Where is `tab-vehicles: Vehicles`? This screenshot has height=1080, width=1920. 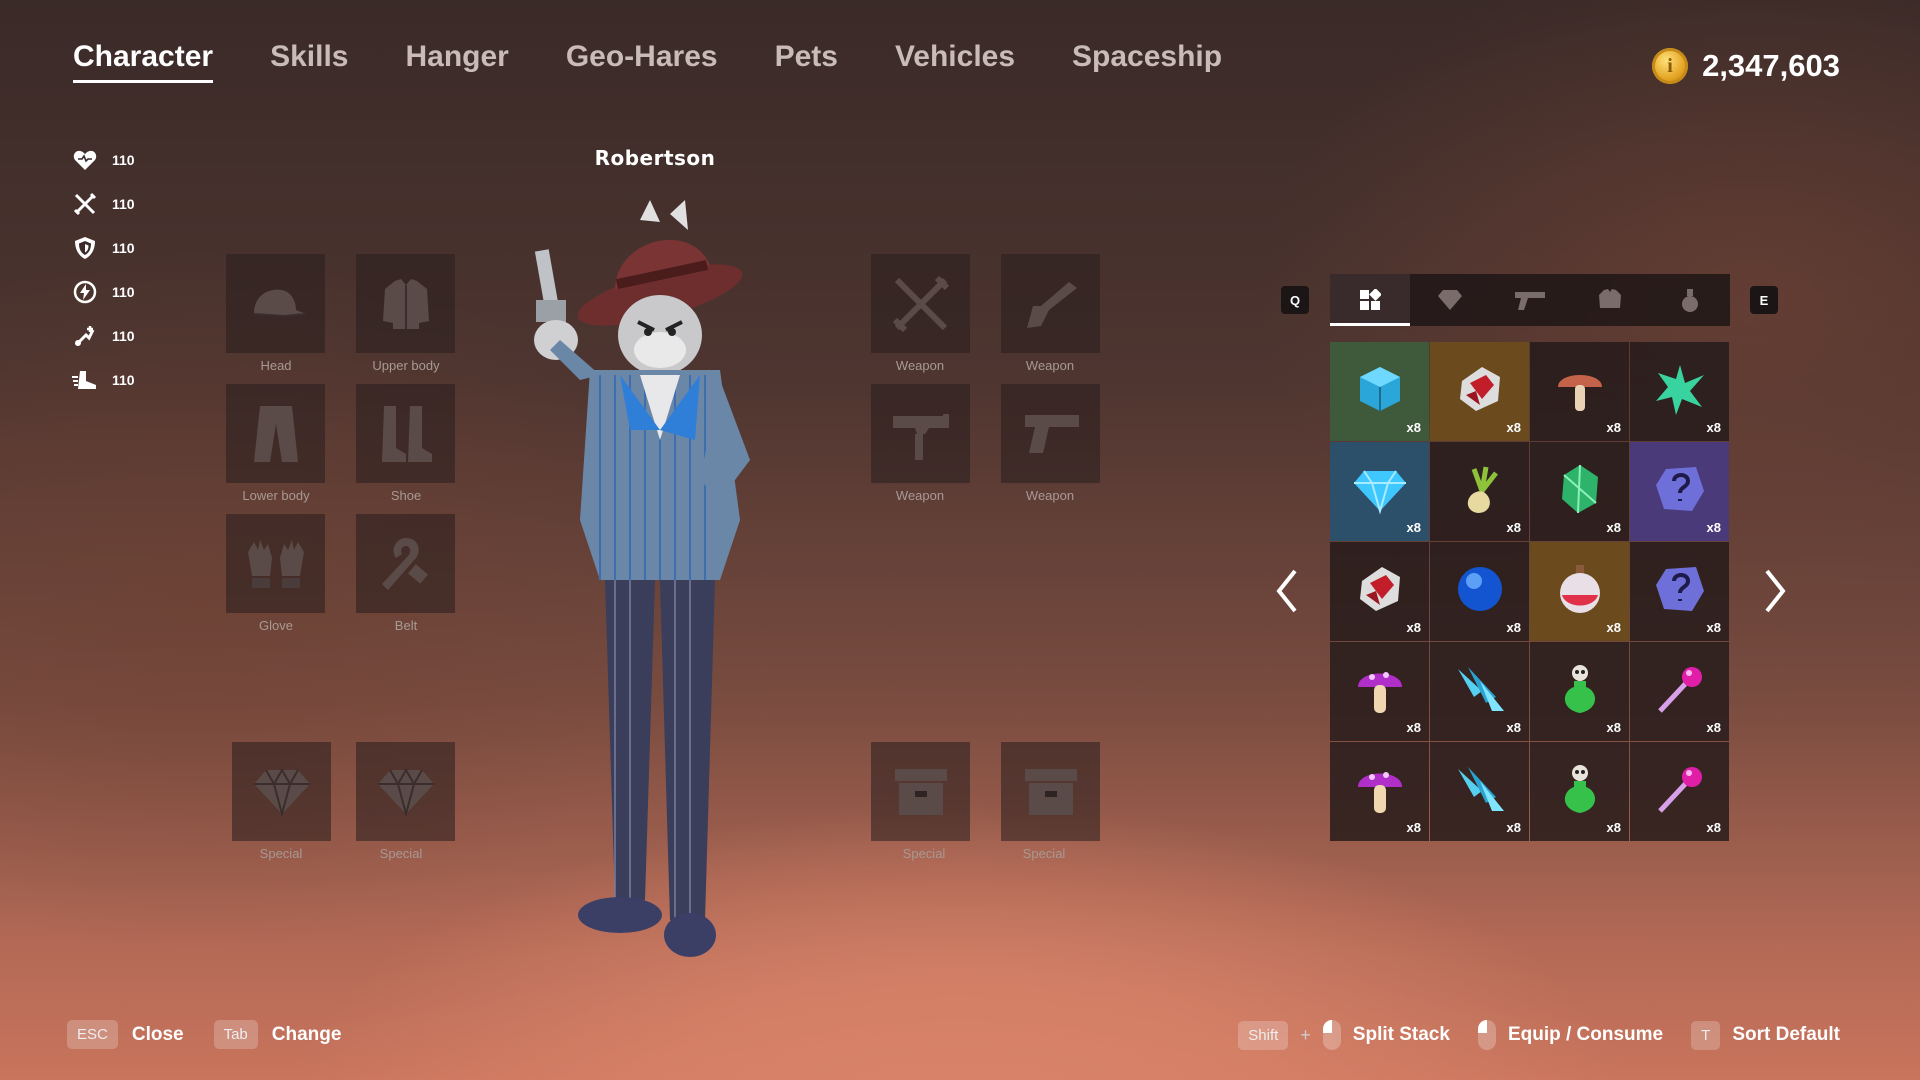 tab-vehicles: Vehicles is located at coordinates (955, 61).